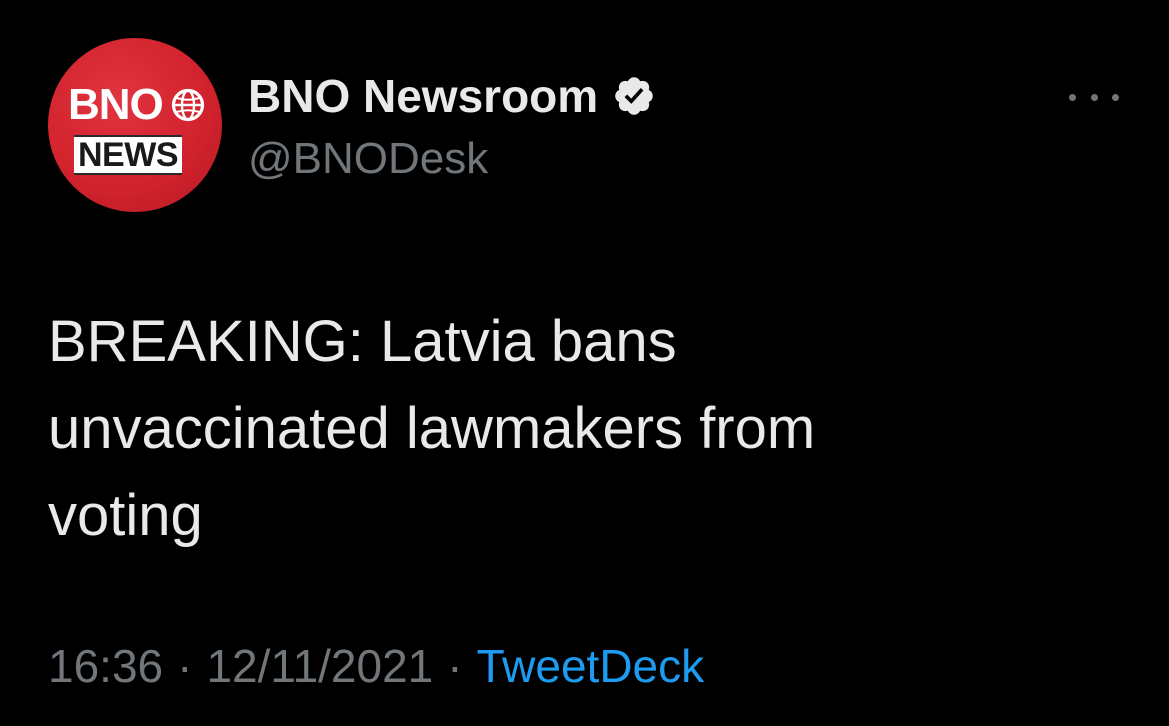  I want to click on globe-icon, so click(188, 105).